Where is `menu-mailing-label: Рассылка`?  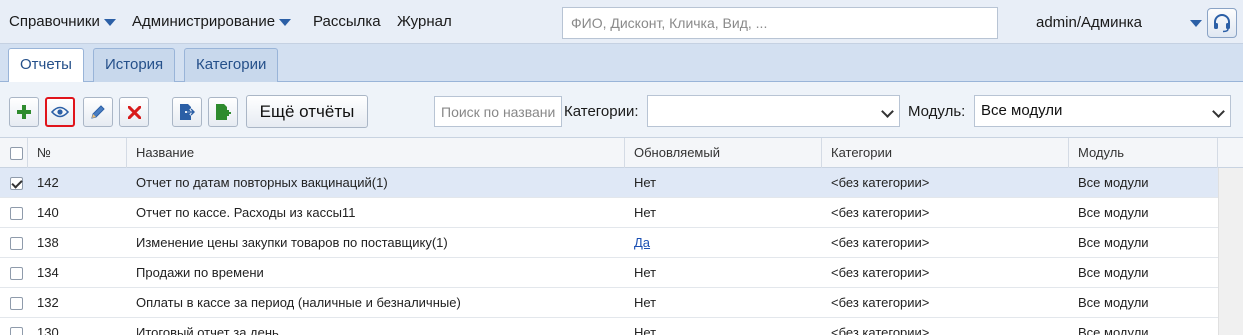 menu-mailing-label: Рассылка is located at coordinates (347, 21).